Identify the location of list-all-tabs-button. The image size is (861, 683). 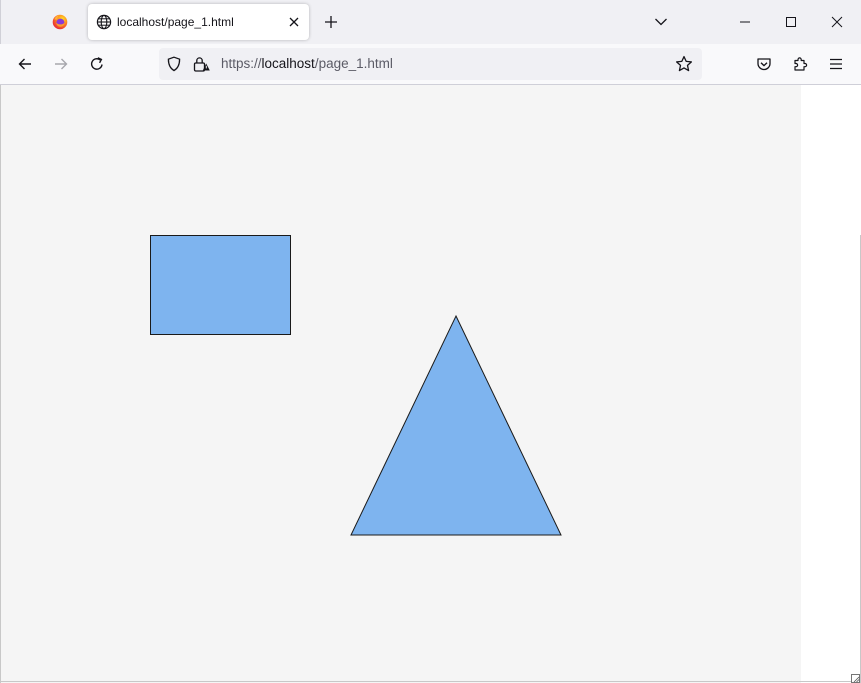
(661, 22).